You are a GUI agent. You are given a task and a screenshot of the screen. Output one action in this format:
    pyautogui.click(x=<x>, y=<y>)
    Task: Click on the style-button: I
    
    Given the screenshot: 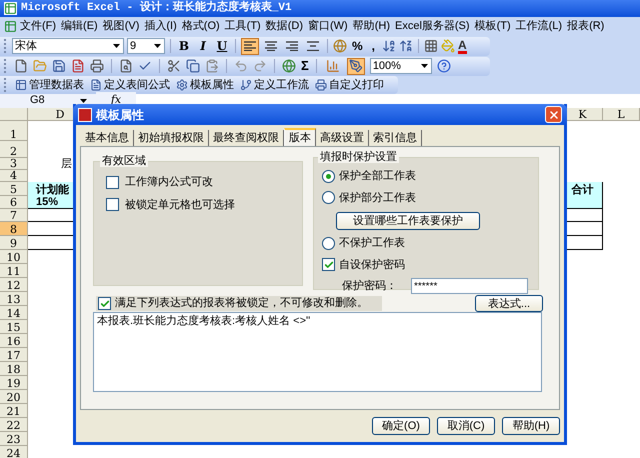 What is the action you would take?
    pyautogui.click(x=203, y=46)
    